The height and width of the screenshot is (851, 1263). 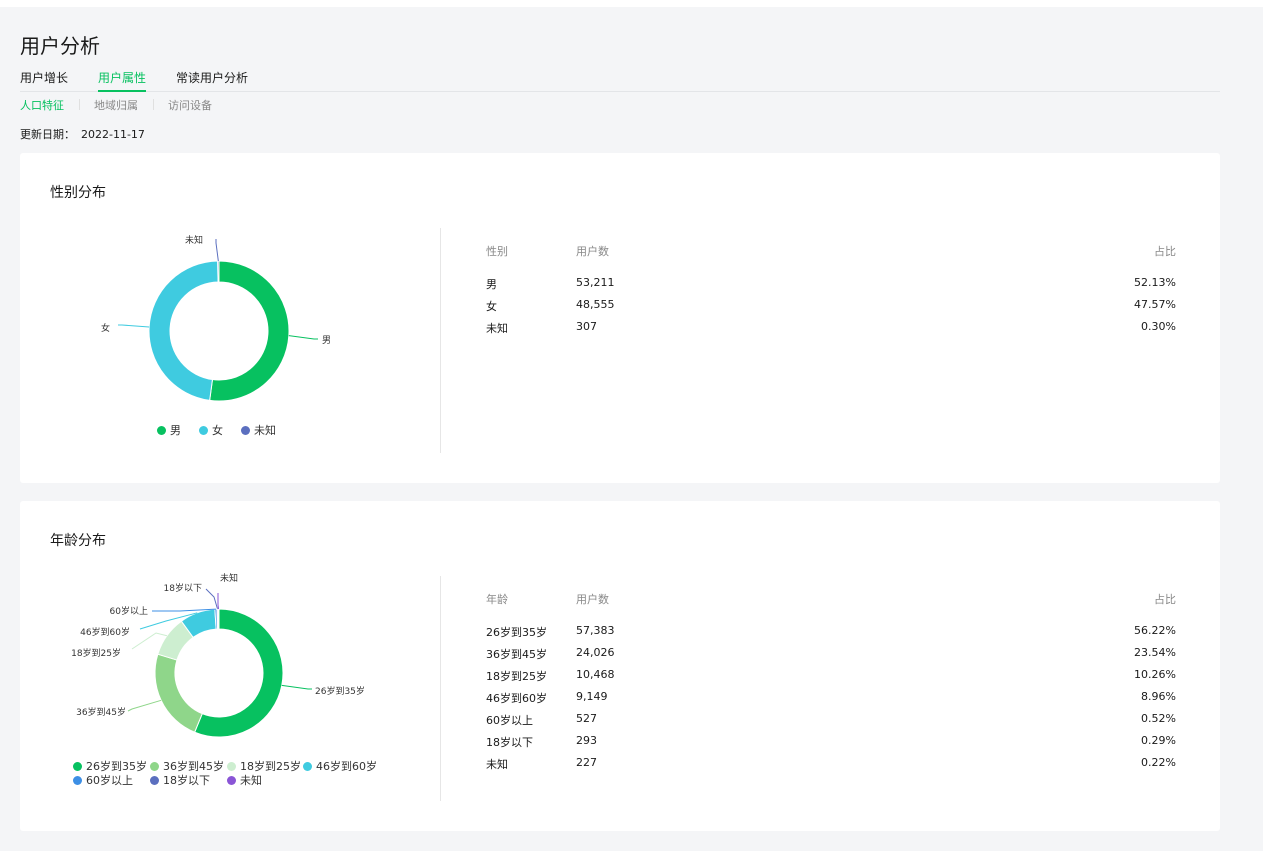 What do you see at coordinates (831, 742) in the screenshot?
I see `table-row: 18岁以下 293 0.29%` at bounding box center [831, 742].